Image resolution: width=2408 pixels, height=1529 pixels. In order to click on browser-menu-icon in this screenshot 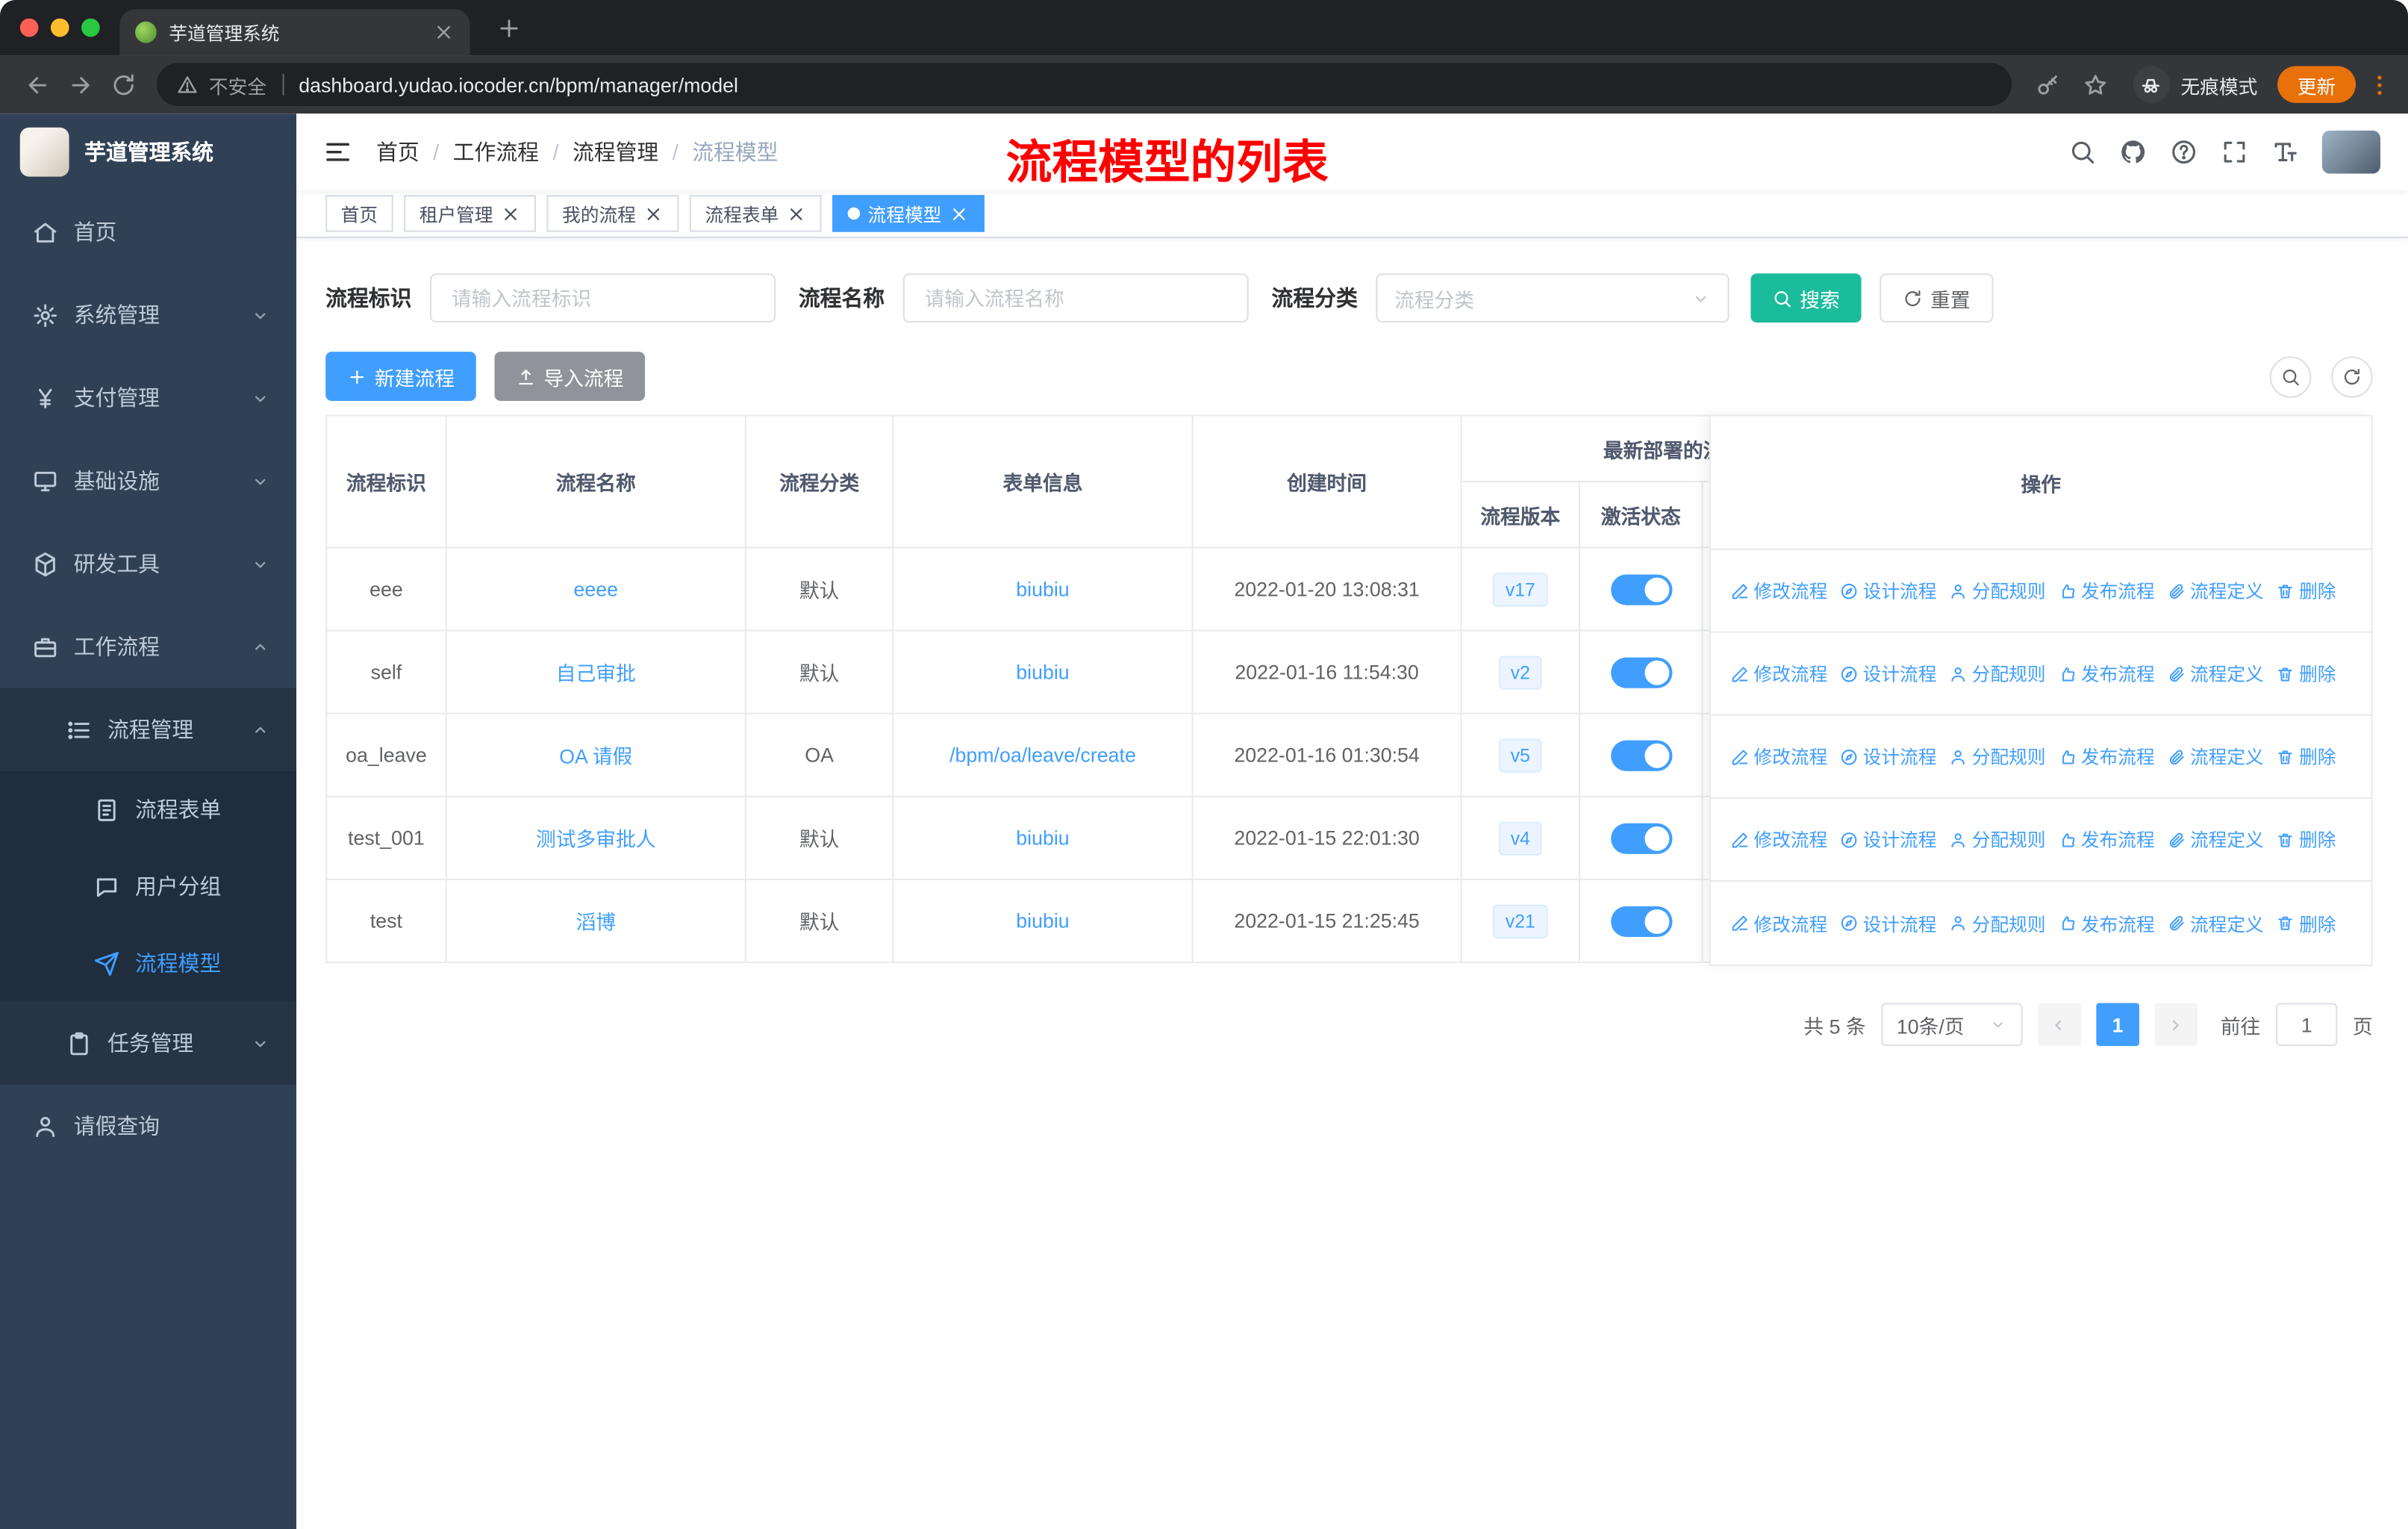, I will do `click(2379, 85)`.